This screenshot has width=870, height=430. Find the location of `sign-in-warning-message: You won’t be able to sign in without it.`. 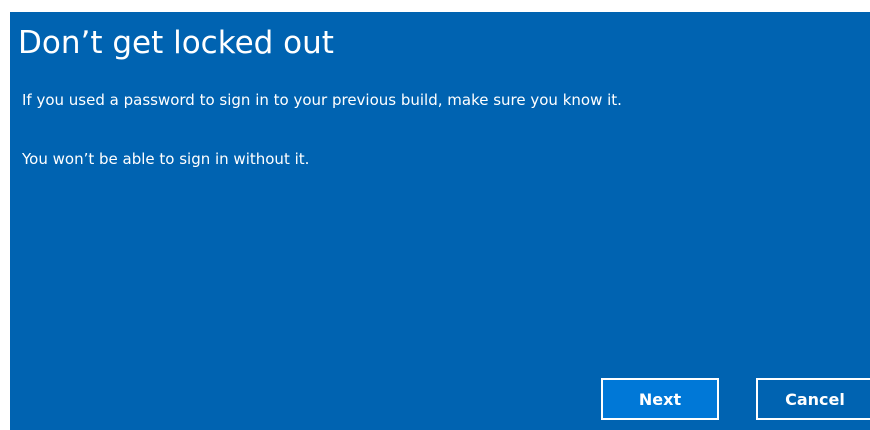

sign-in-warning-message: You won’t be able to sign in without it. is located at coordinates (166, 159).